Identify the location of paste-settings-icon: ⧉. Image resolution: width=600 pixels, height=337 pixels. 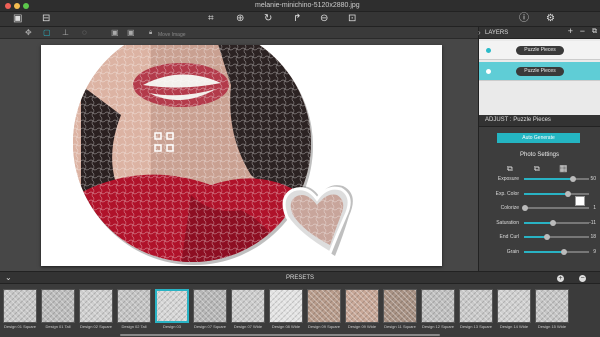
(537, 169).